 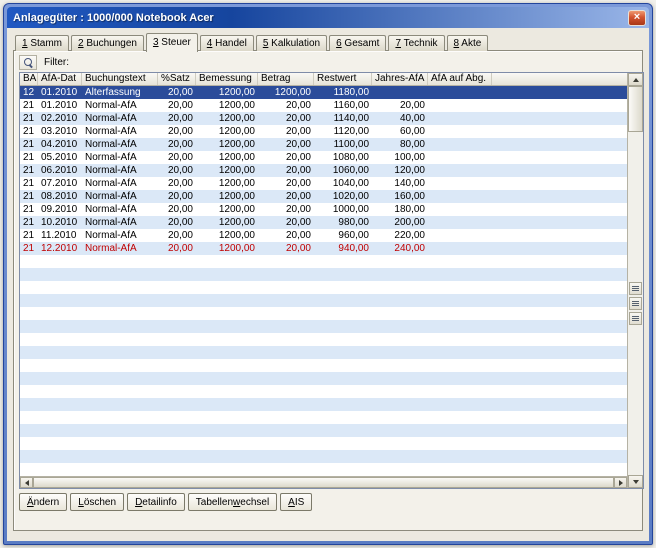 What do you see at coordinates (400, 404) in the screenshot?
I see `cell-jahres_afa` at bounding box center [400, 404].